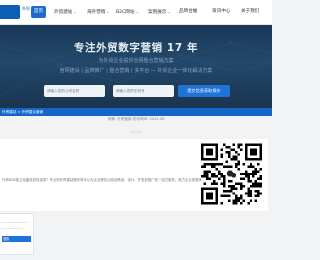 This screenshot has height=260, width=320. I want to click on hero-subtitle: 为外贸企业提供全网整合营销方案, so click(136, 61).